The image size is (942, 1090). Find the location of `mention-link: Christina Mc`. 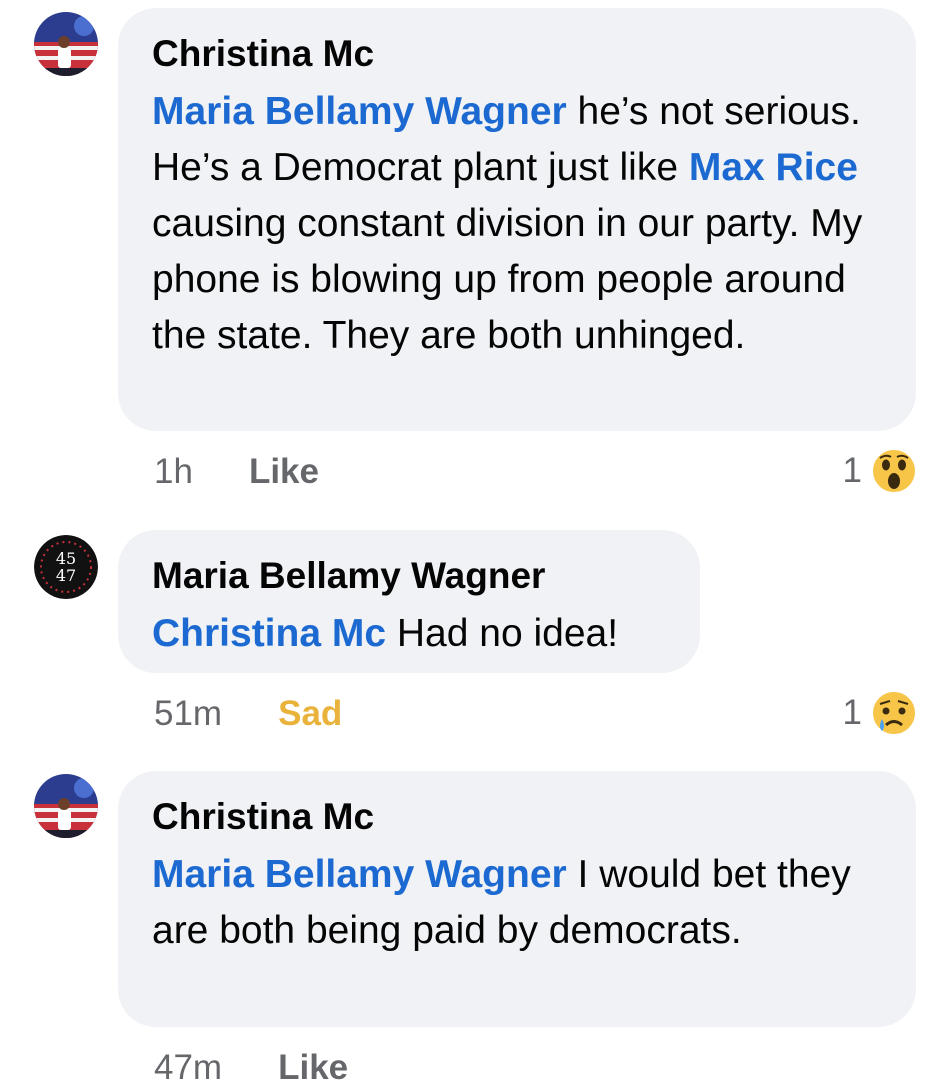

mention-link: Christina Mc is located at coordinates (269, 633).